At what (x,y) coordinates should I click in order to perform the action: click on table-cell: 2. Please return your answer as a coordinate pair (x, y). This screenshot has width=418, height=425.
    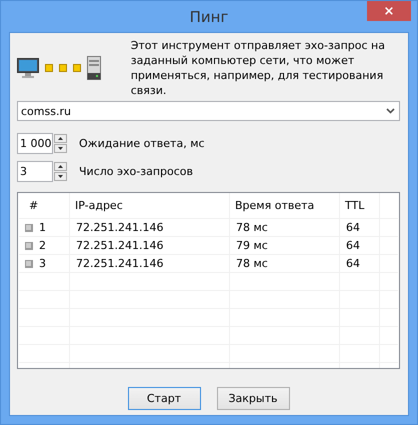
    Looking at the image, I should click on (42, 245).